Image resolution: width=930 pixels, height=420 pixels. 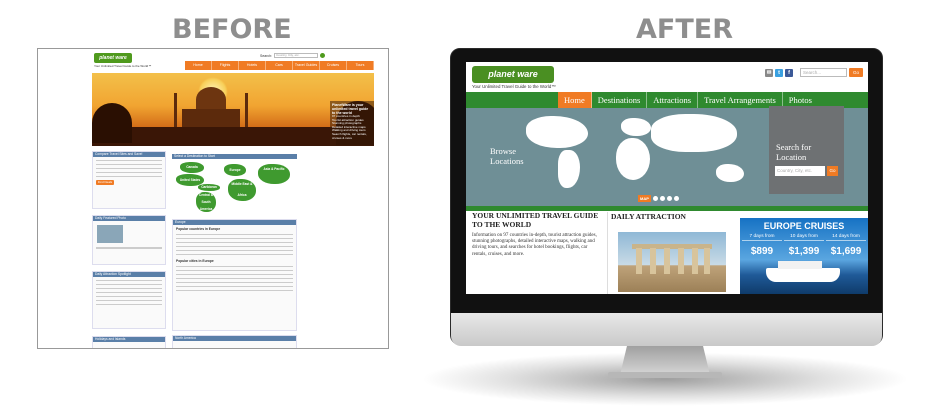 I want to click on temple-roof, so click(x=672, y=246).